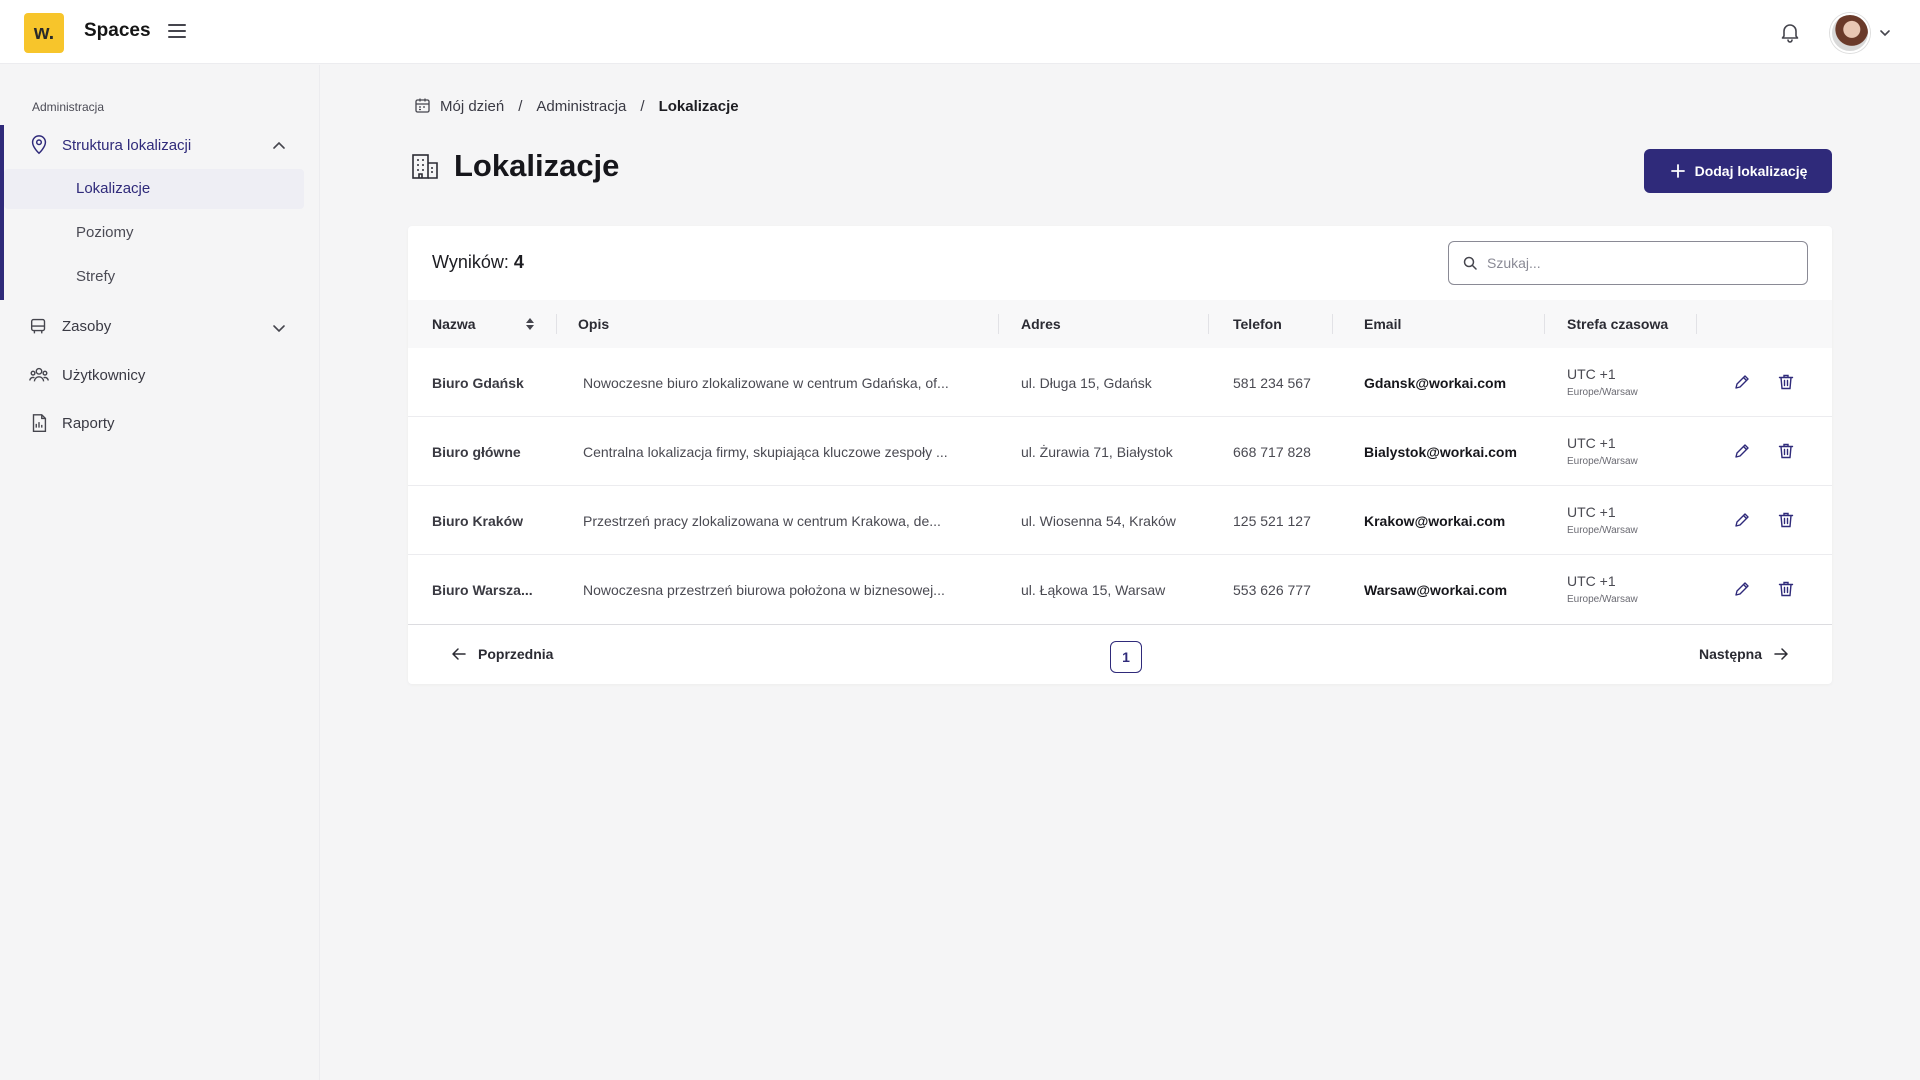  What do you see at coordinates (117, 30) in the screenshot?
I see `app-title: Spaces` at bounding box center [117, 30].